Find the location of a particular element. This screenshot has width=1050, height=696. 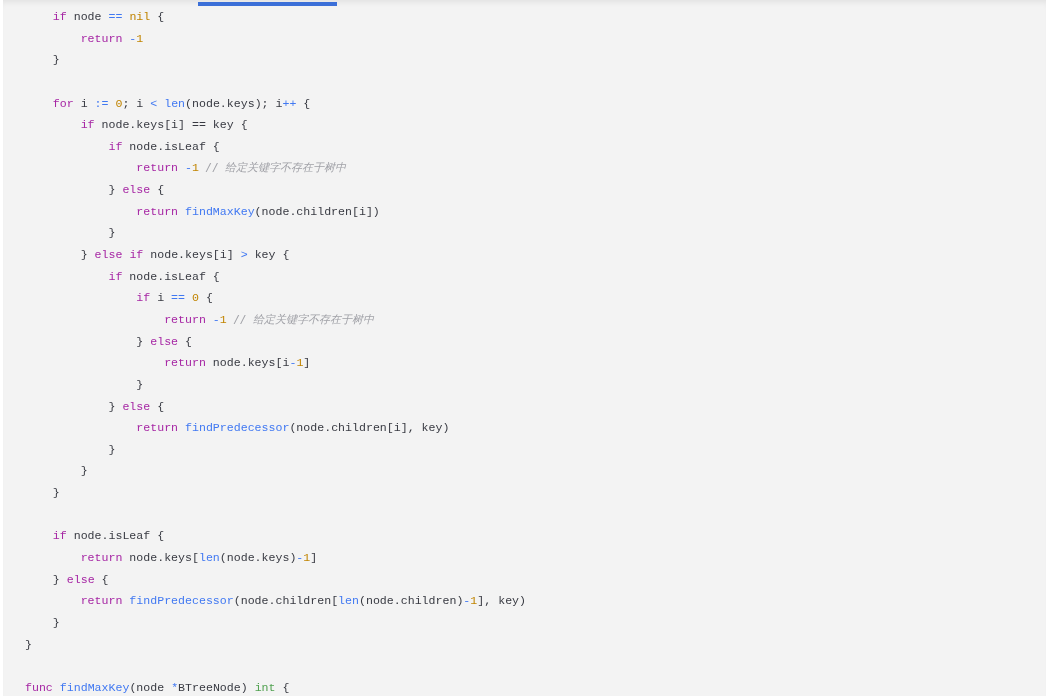

code-line: func findMaxKey(node *BTreeNode) int { is located at coordinates (157, 687).